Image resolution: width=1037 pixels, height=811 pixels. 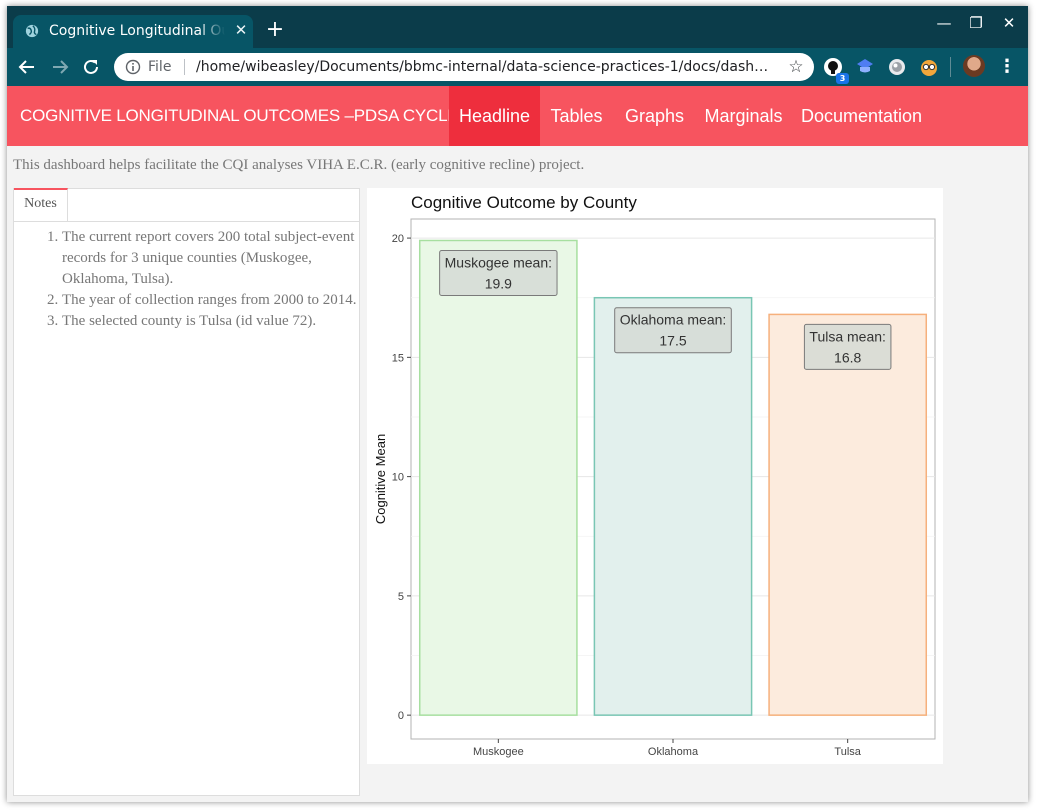 What do you see at coordinates (91, 67) in the screenshot?
I see `reload-icon` at bounding box center [91, 67].